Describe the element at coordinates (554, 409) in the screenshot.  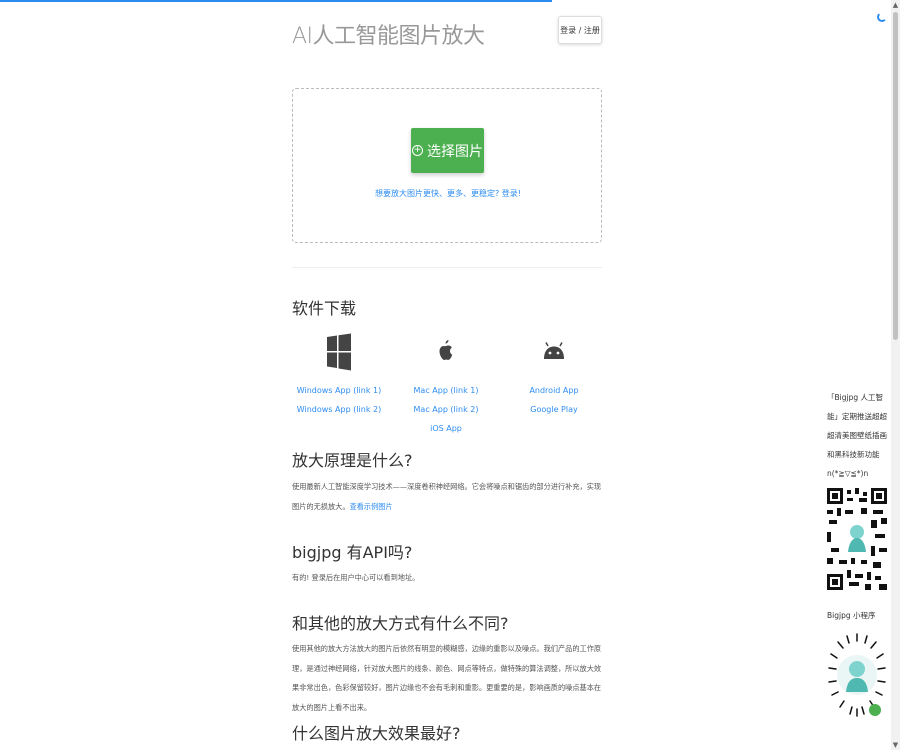
I see `google-play-link: Google Play` at that location.